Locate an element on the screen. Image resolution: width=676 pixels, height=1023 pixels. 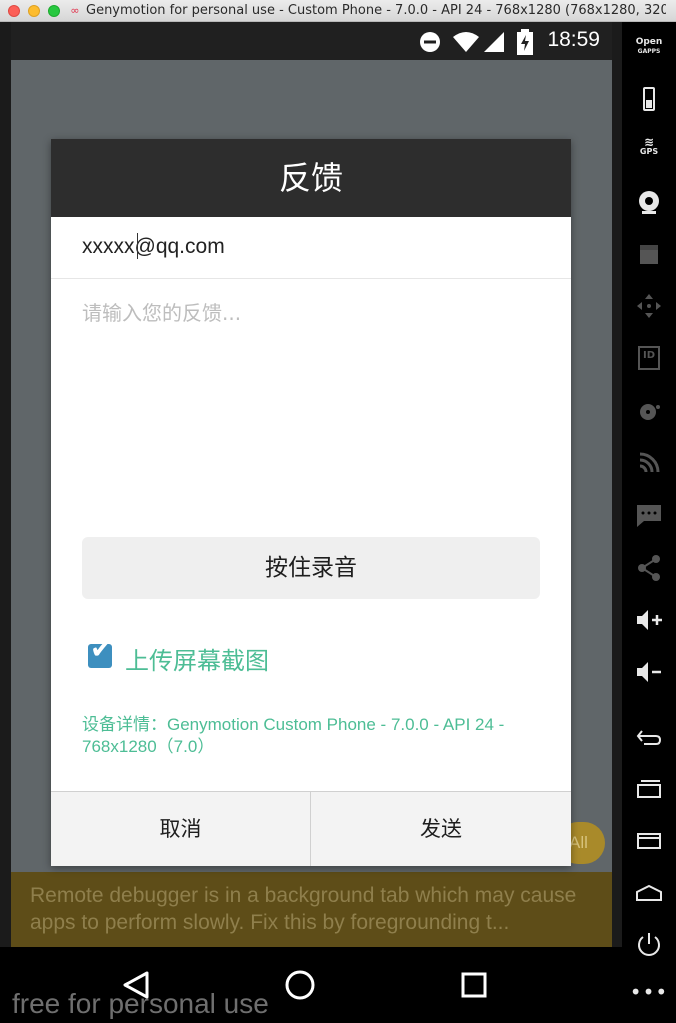
back-icon is located at coordinates (649, 737).